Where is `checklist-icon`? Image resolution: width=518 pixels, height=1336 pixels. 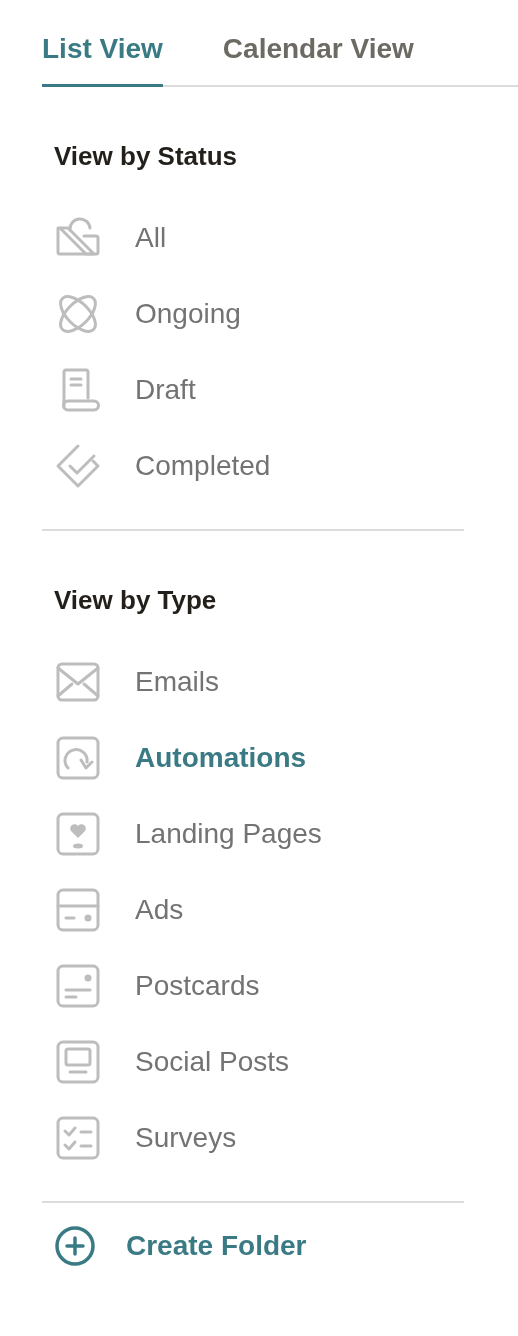 checklist-icon is located at coordinates (78, 1138).